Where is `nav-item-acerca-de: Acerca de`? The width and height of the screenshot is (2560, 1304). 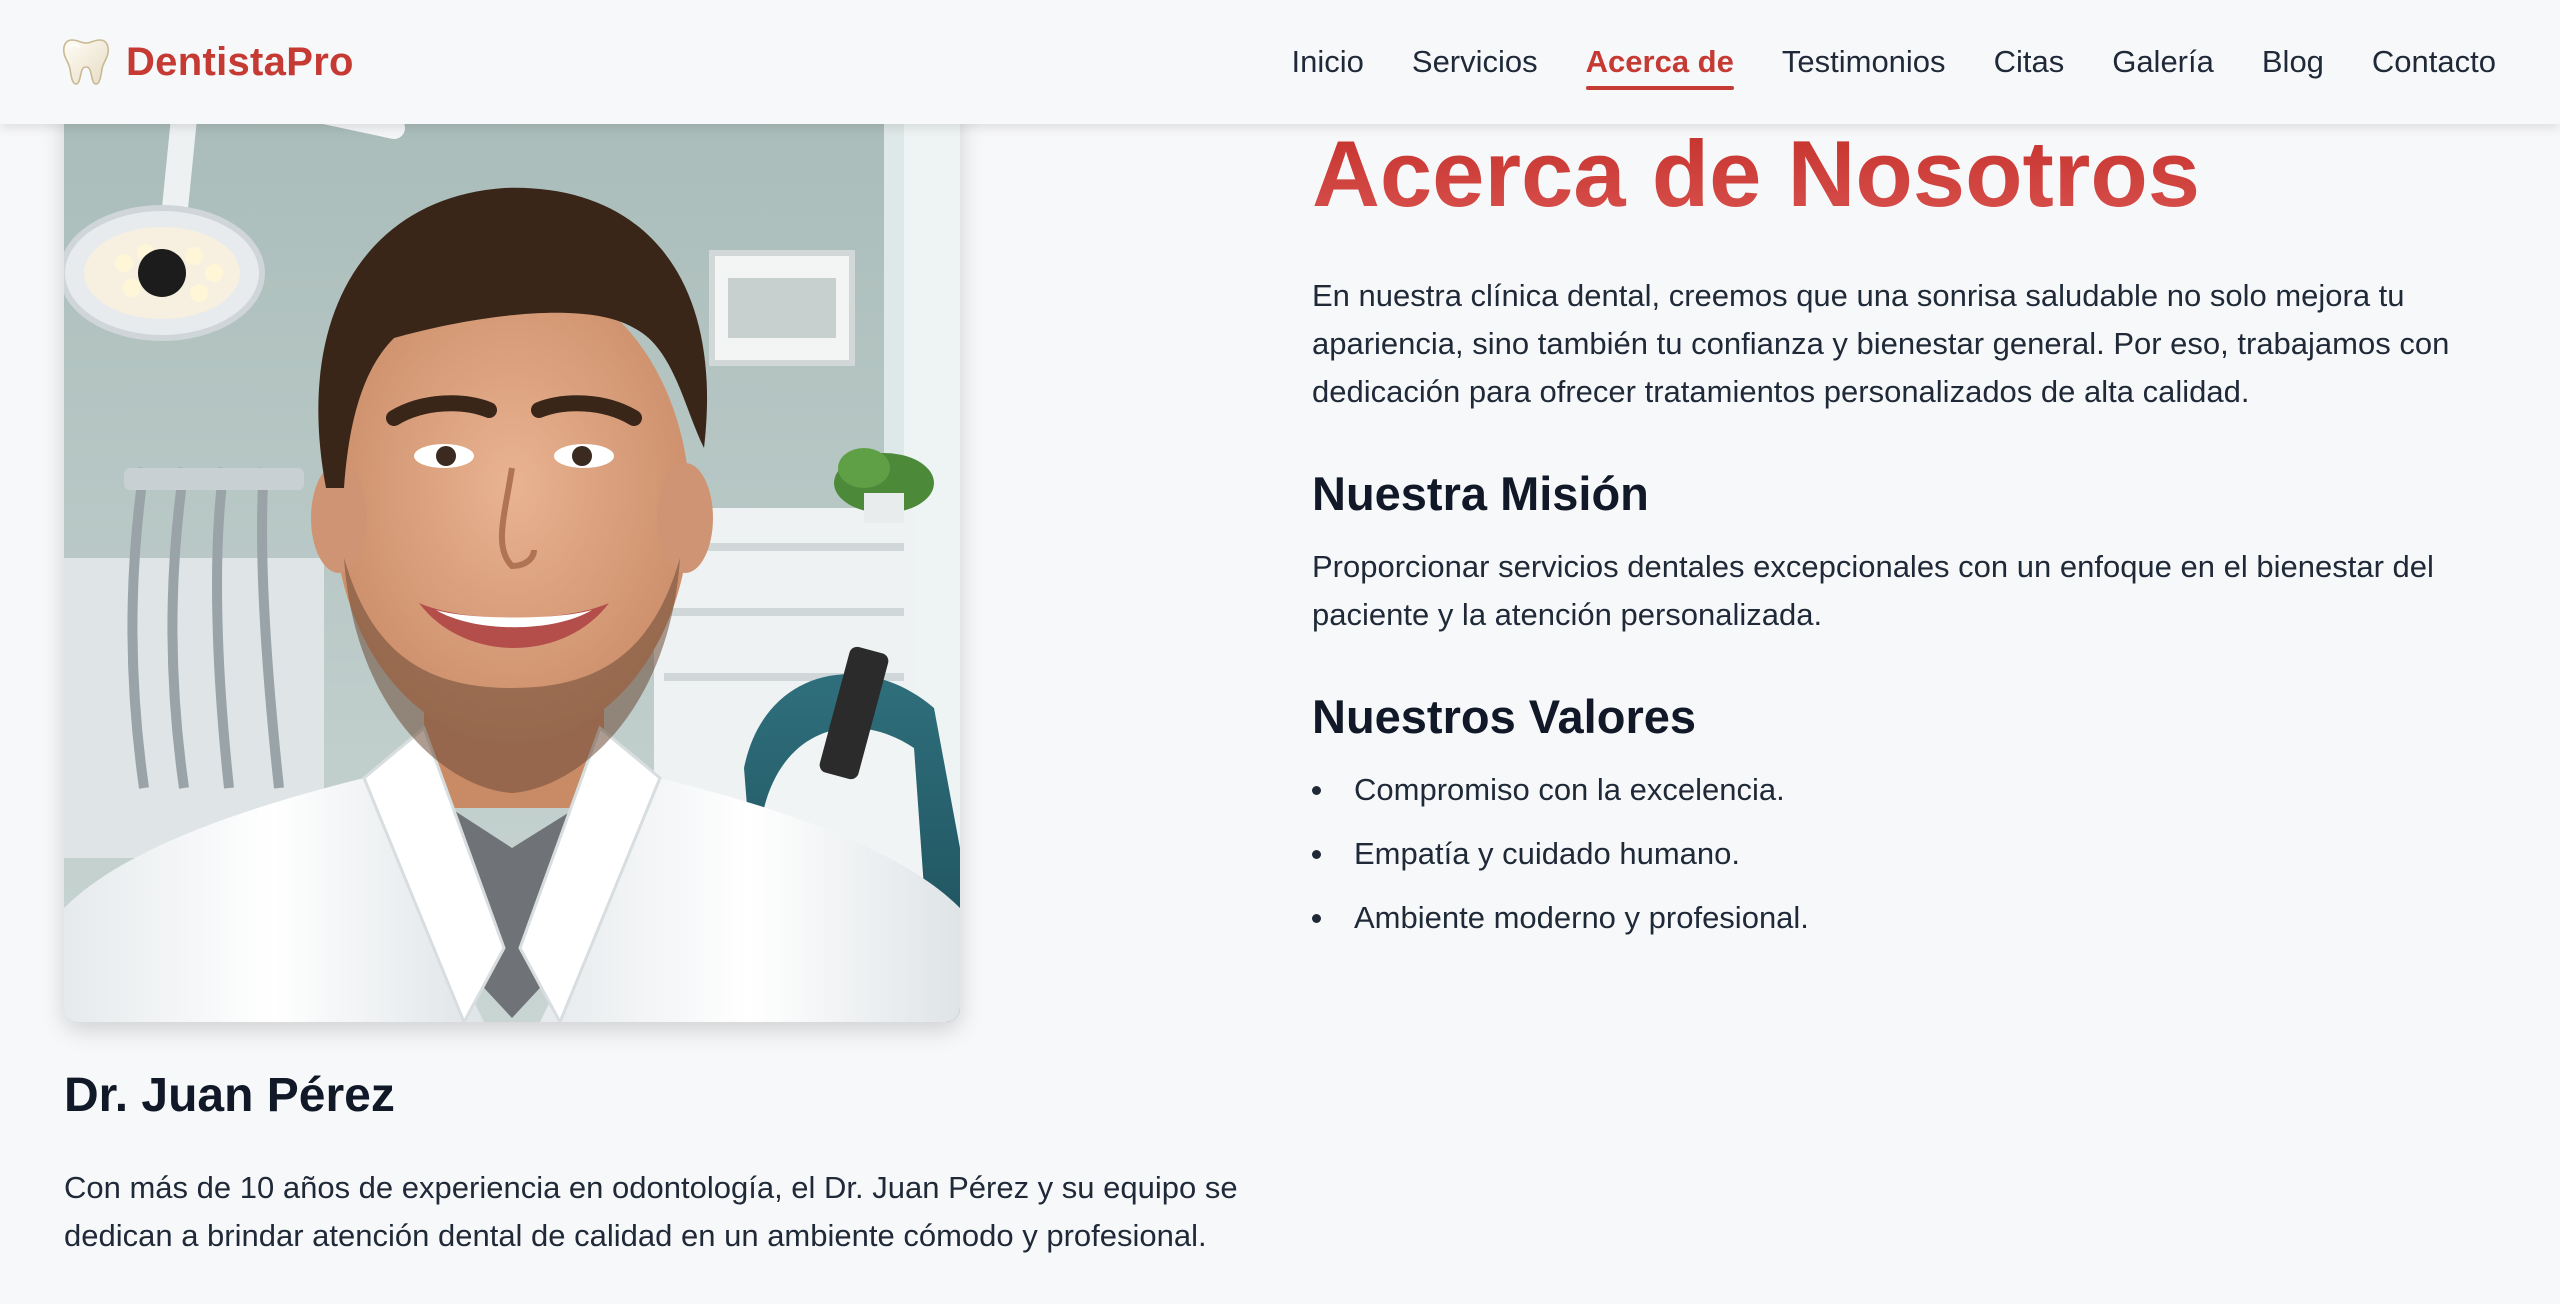 nav-item-acerca-de: Acerca de is located at coordinates (1660, 63).